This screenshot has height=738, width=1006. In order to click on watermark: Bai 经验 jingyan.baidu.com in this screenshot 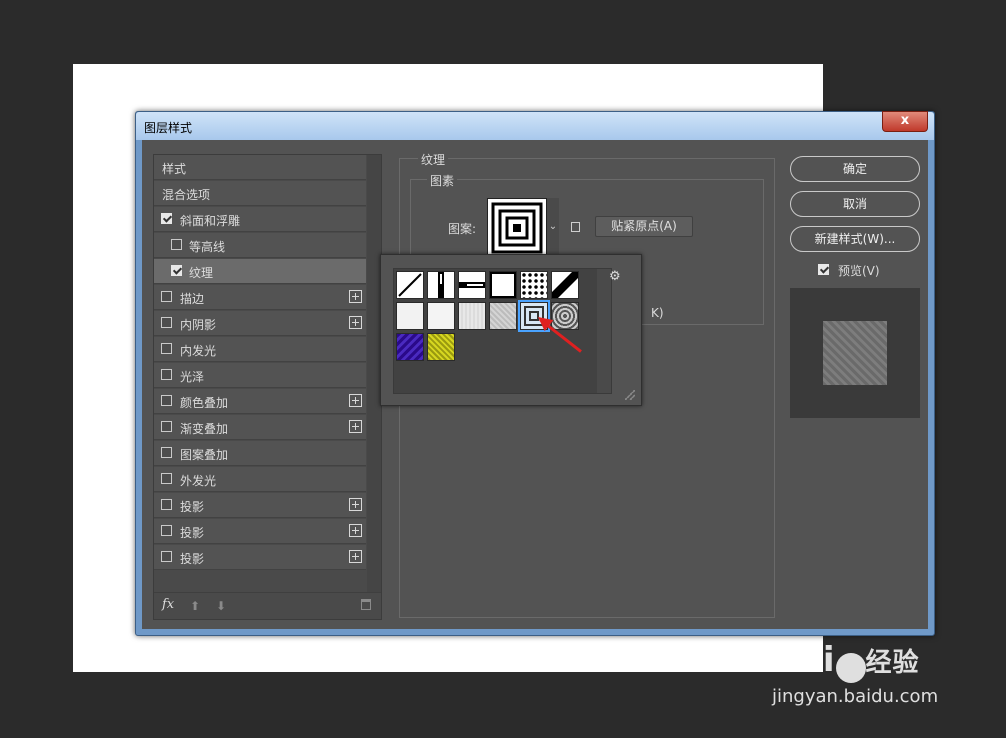, I will do `click(855, 673)`.